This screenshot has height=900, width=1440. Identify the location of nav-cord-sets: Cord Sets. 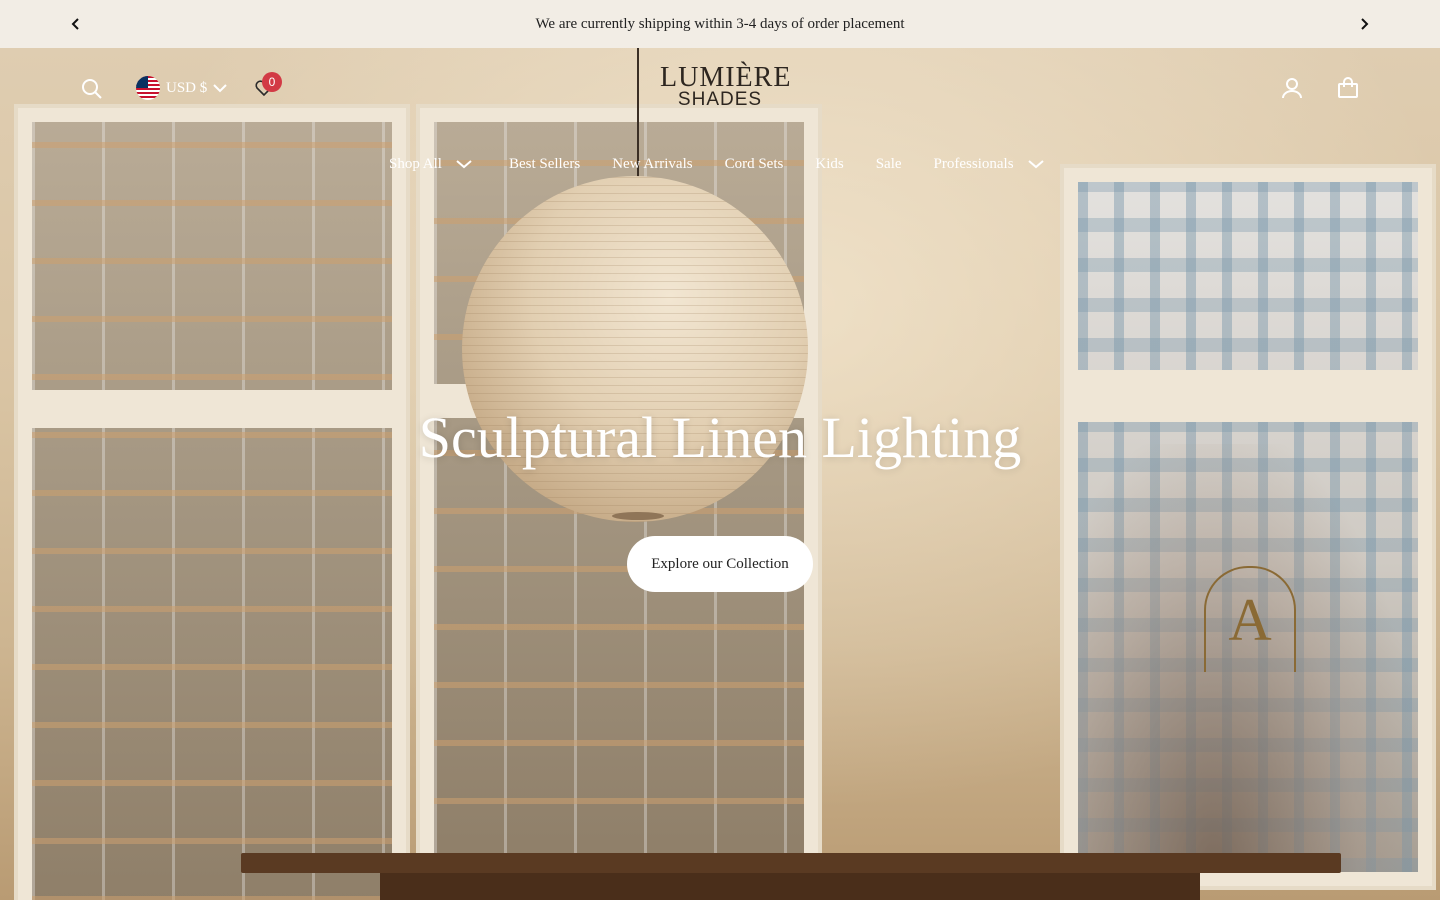
(754, 164).